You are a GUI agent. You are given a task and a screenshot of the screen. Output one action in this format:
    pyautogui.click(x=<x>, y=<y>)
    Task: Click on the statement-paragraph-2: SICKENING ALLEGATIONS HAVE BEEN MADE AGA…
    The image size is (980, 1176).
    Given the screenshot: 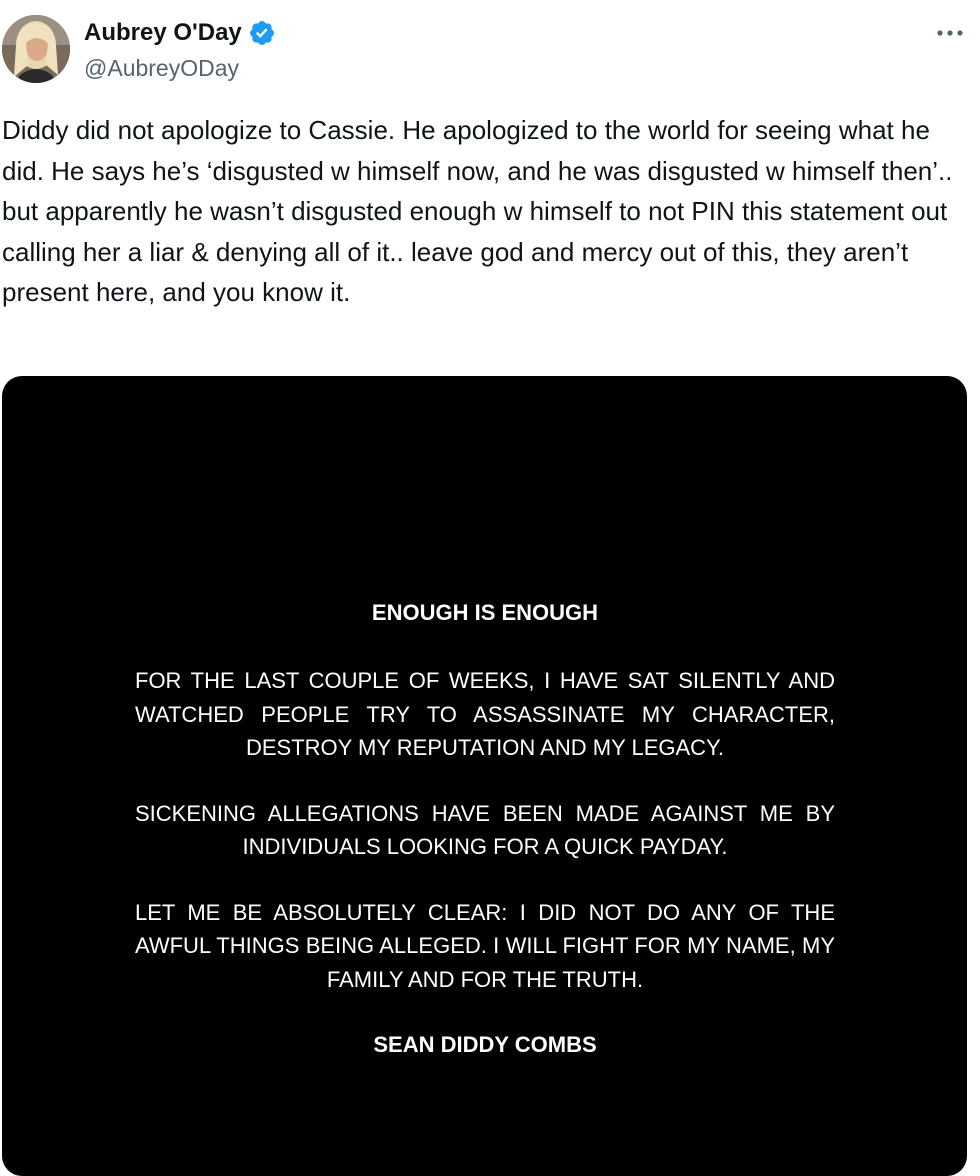 What is the action you would take?
    pyautogui.click(x=485, y=830)
    